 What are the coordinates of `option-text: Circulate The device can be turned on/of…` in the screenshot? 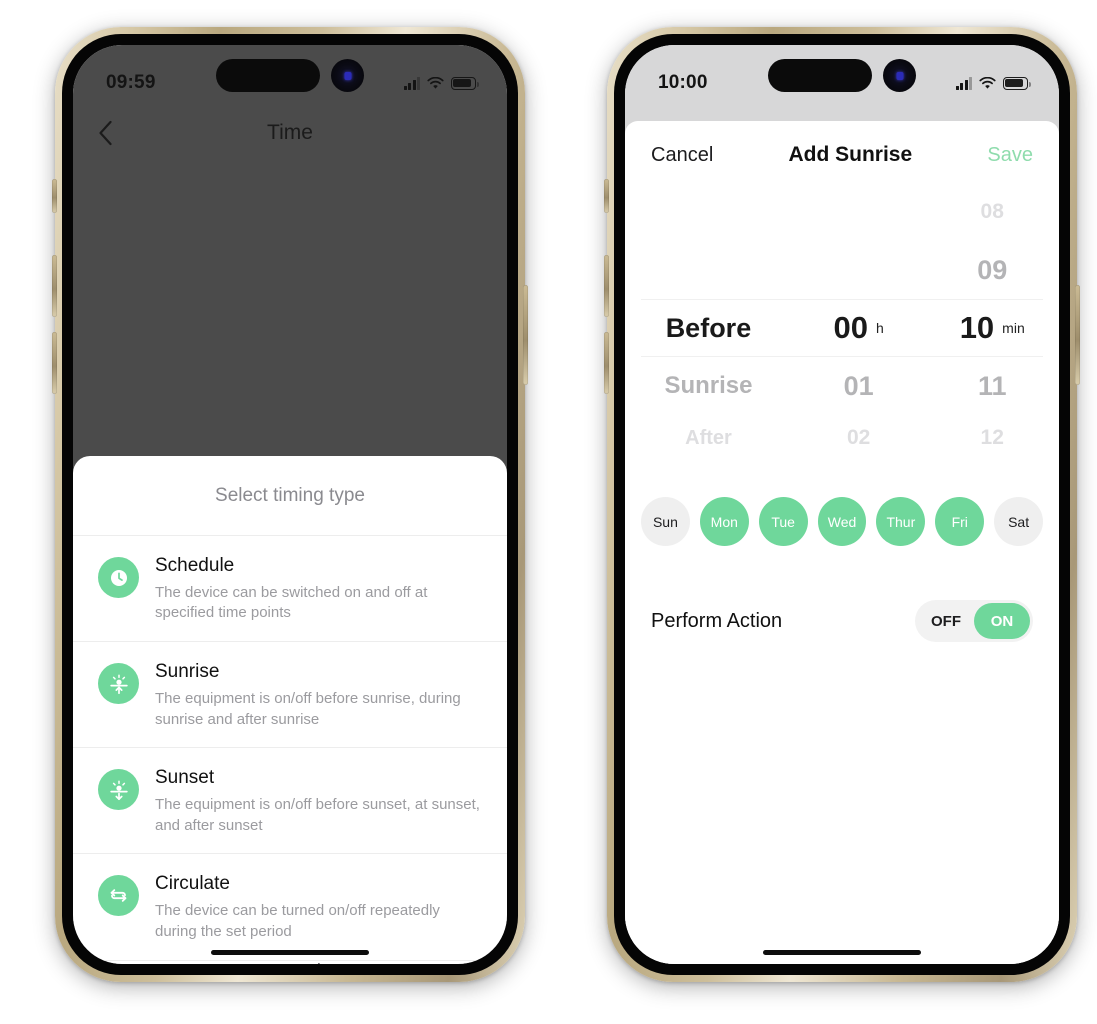 It's located at (320, 907).